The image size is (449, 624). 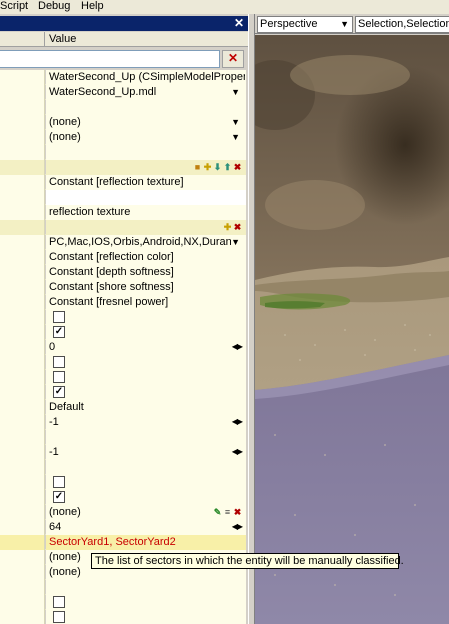 I want to click on property-value-cell: 0 ◀▶, so click(x=146, y=347).